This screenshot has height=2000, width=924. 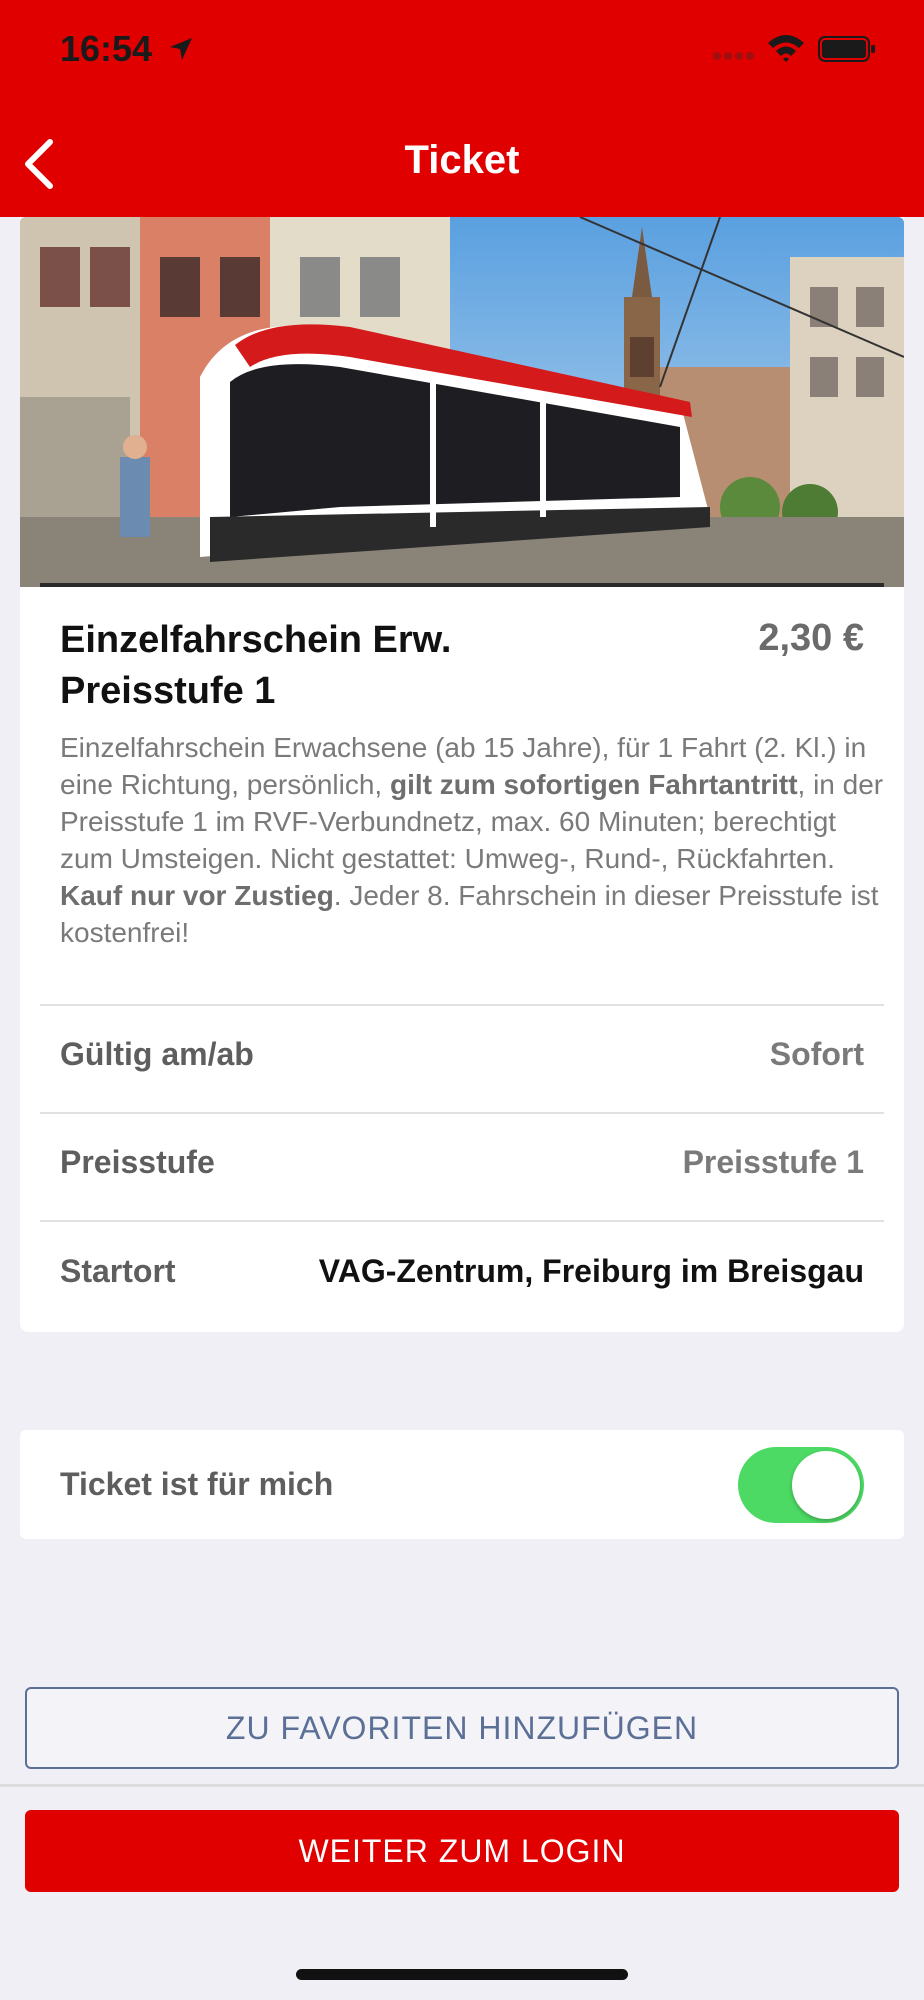 What do you see at coordinates (106, 48) in the screenshot?
I see `status-time: 16:54` at bounding box center [106, 48].